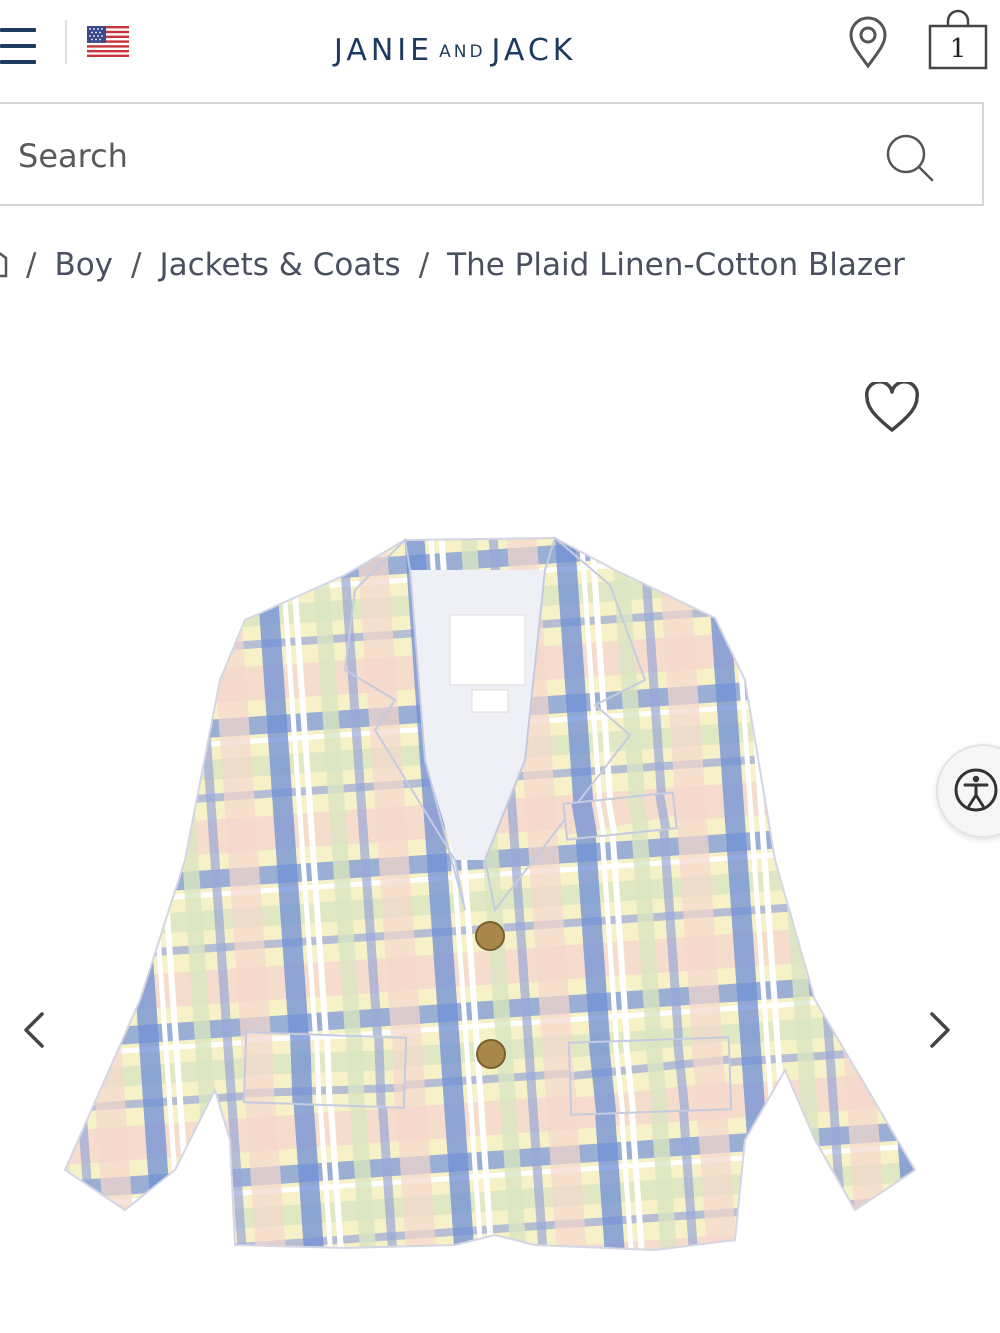 This screenshot has width=1000, height=1333. I want to click on chevron-right-icon, so click(939, 1030).